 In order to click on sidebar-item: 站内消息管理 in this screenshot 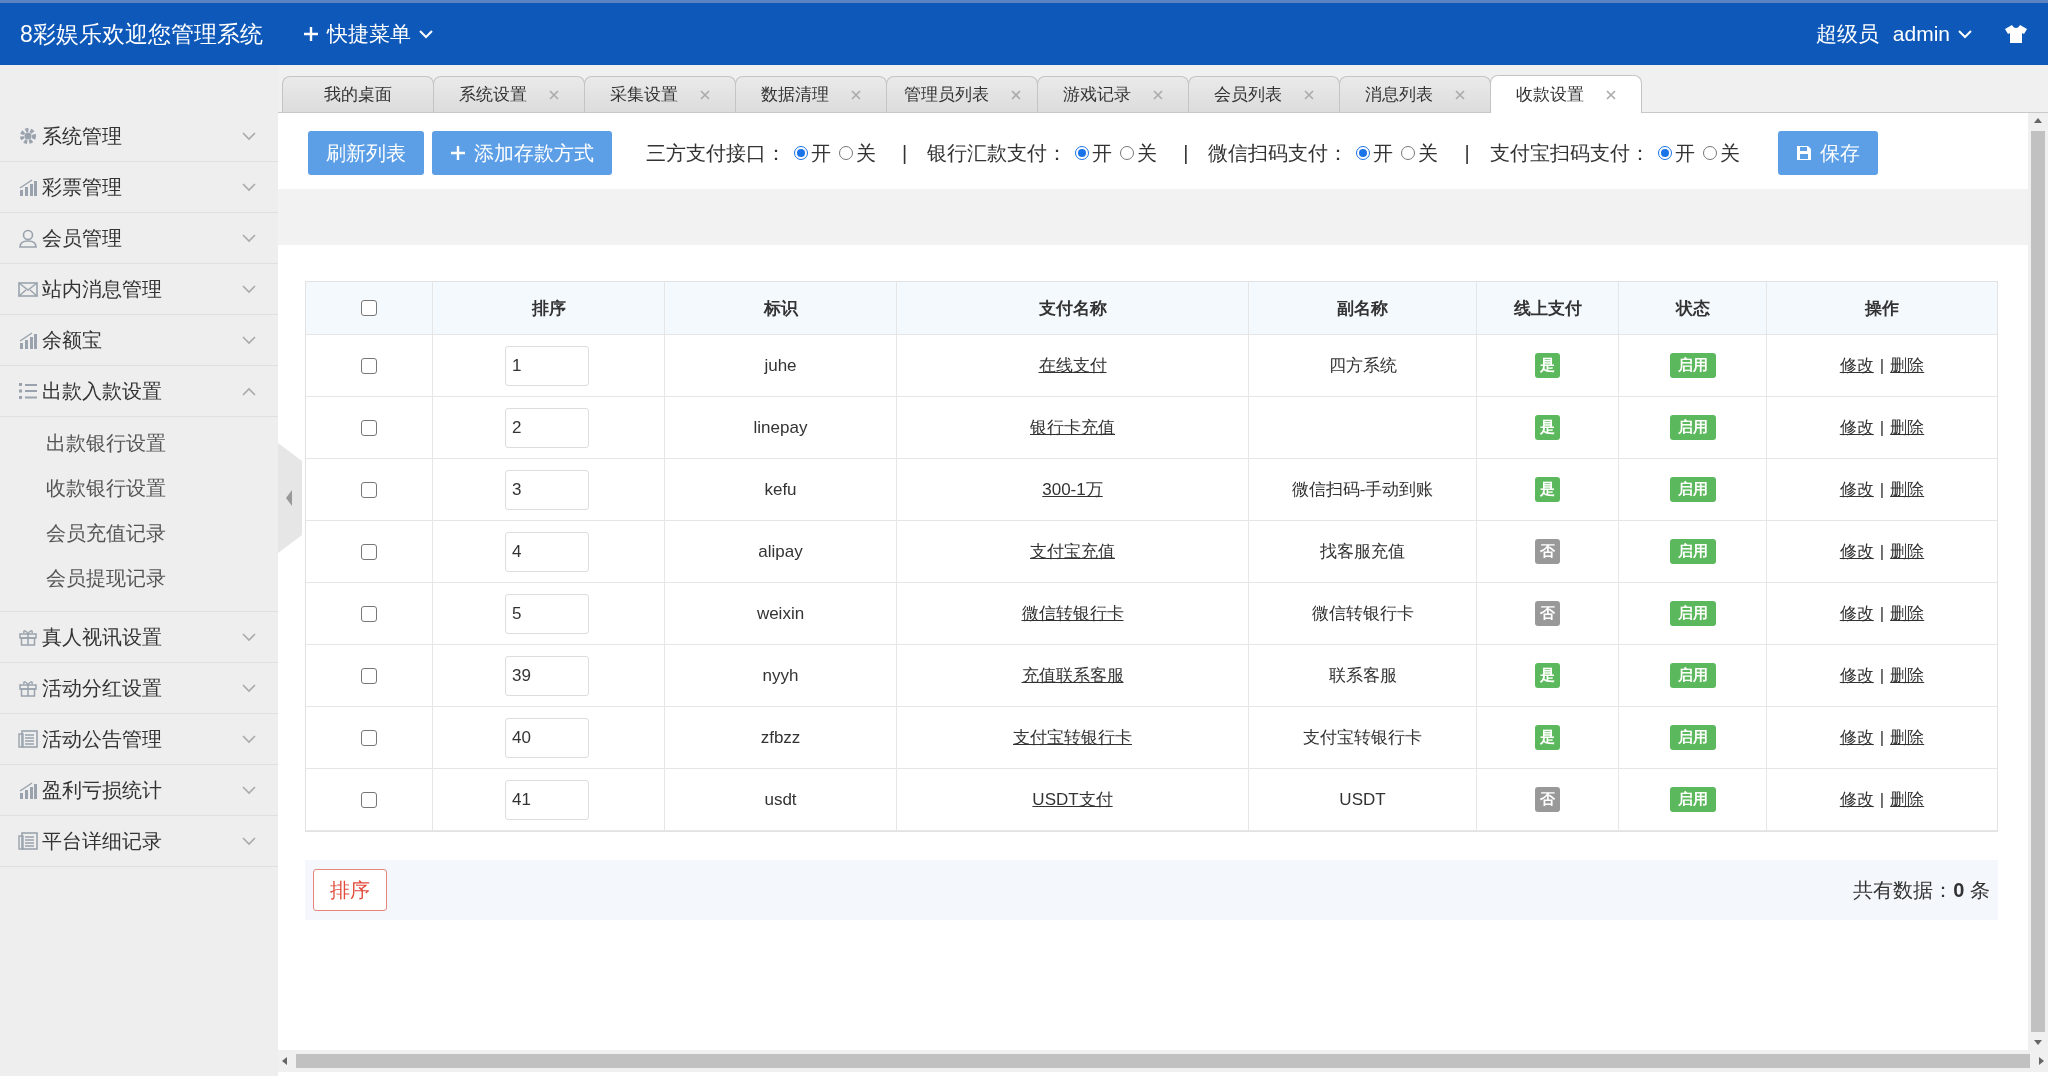, I will do `click(139, 289)`.